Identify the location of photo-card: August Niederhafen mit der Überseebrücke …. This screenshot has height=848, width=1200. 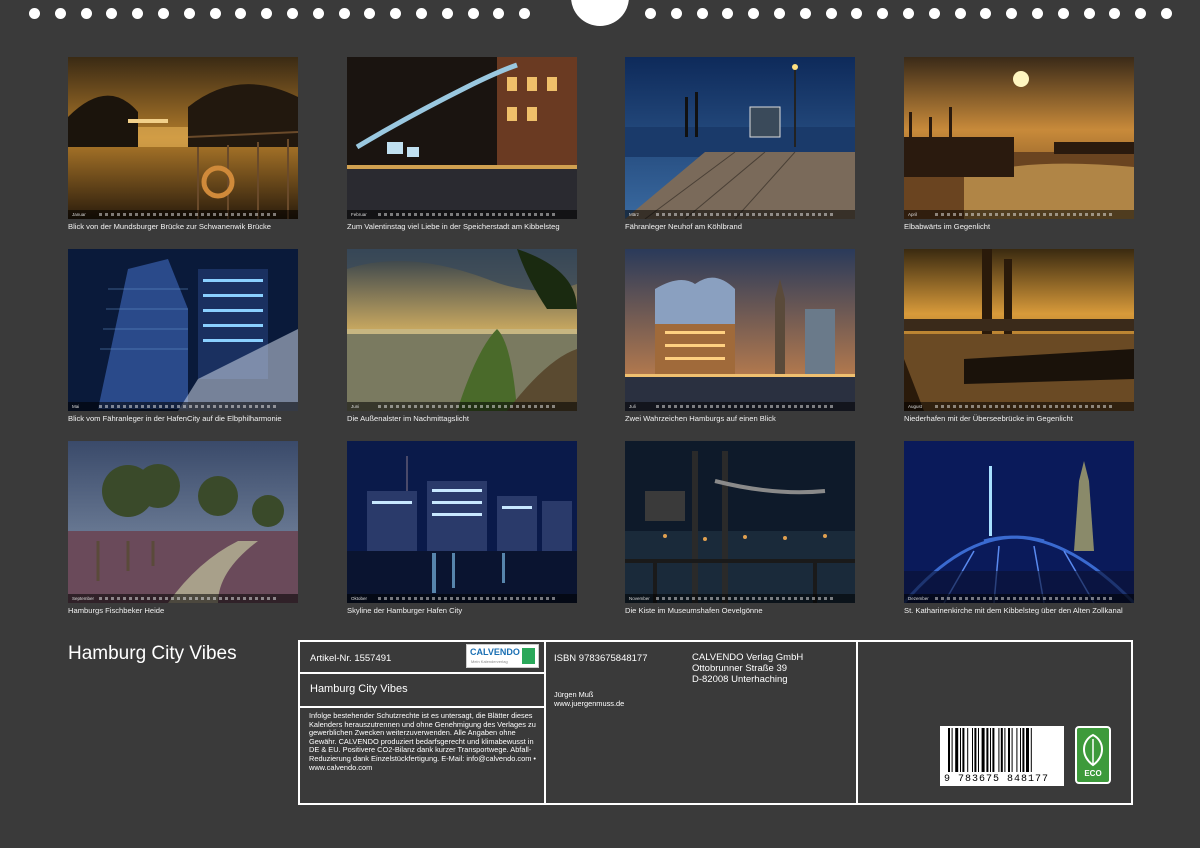
(1019, 336).